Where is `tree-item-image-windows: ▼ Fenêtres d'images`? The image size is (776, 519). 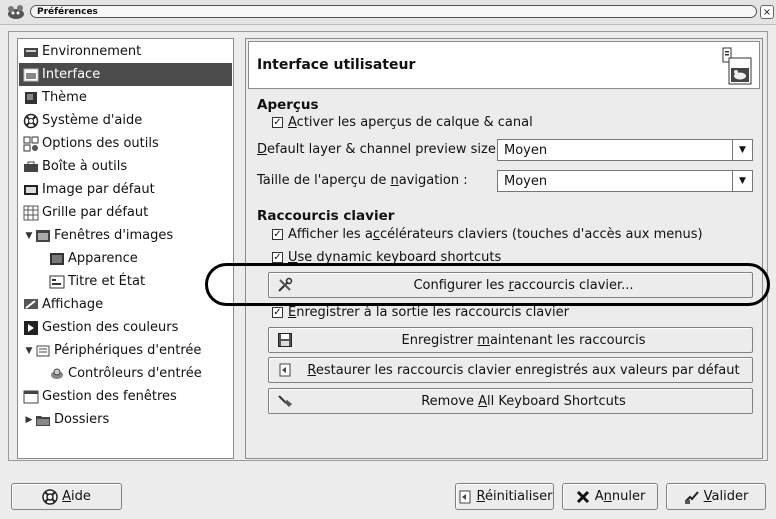 tree-item-image-windows: ▼ Fenêtres d'images is located at coordinates (125, 235).